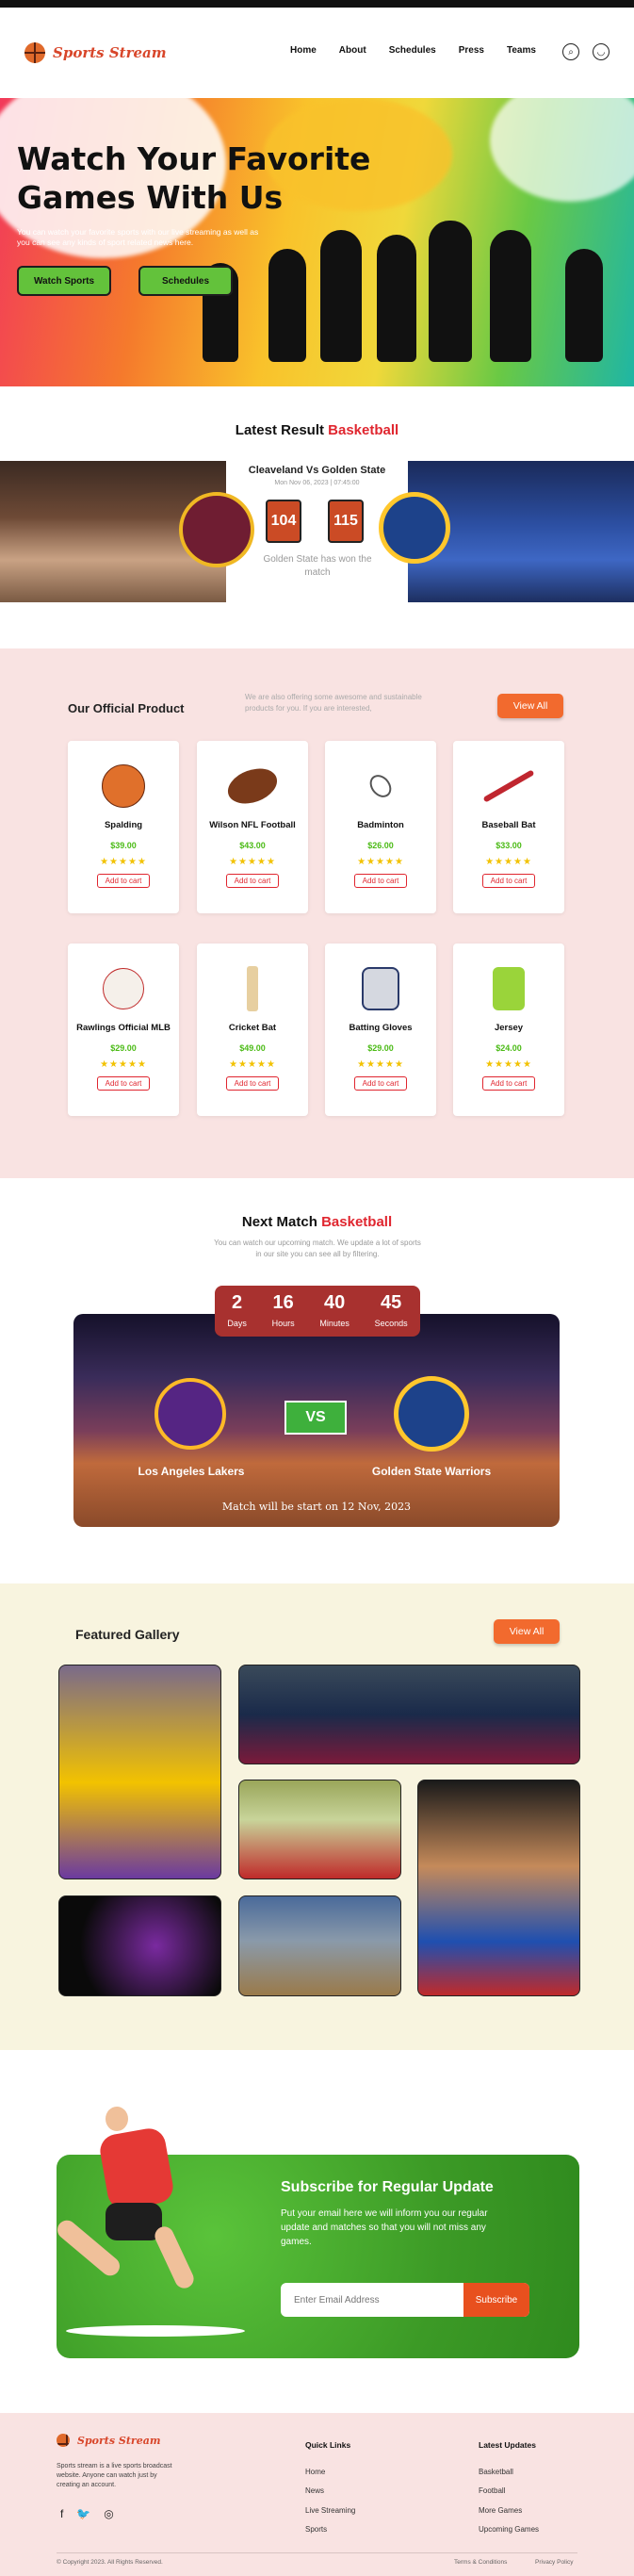  I want to click on product-name: Wilson NFL Football, so click(253, 825).